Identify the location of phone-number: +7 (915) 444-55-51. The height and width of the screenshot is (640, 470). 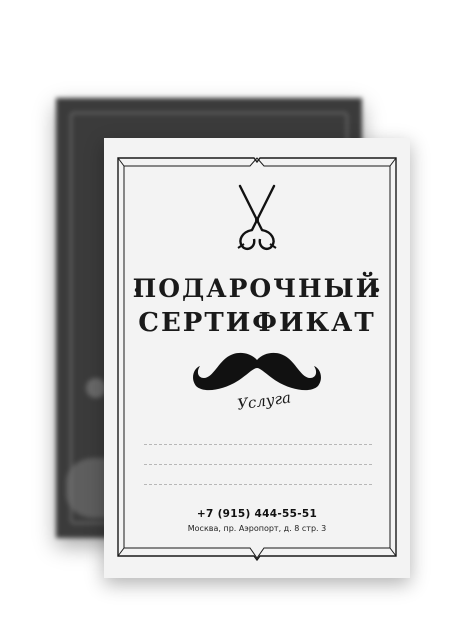
(257, 514).